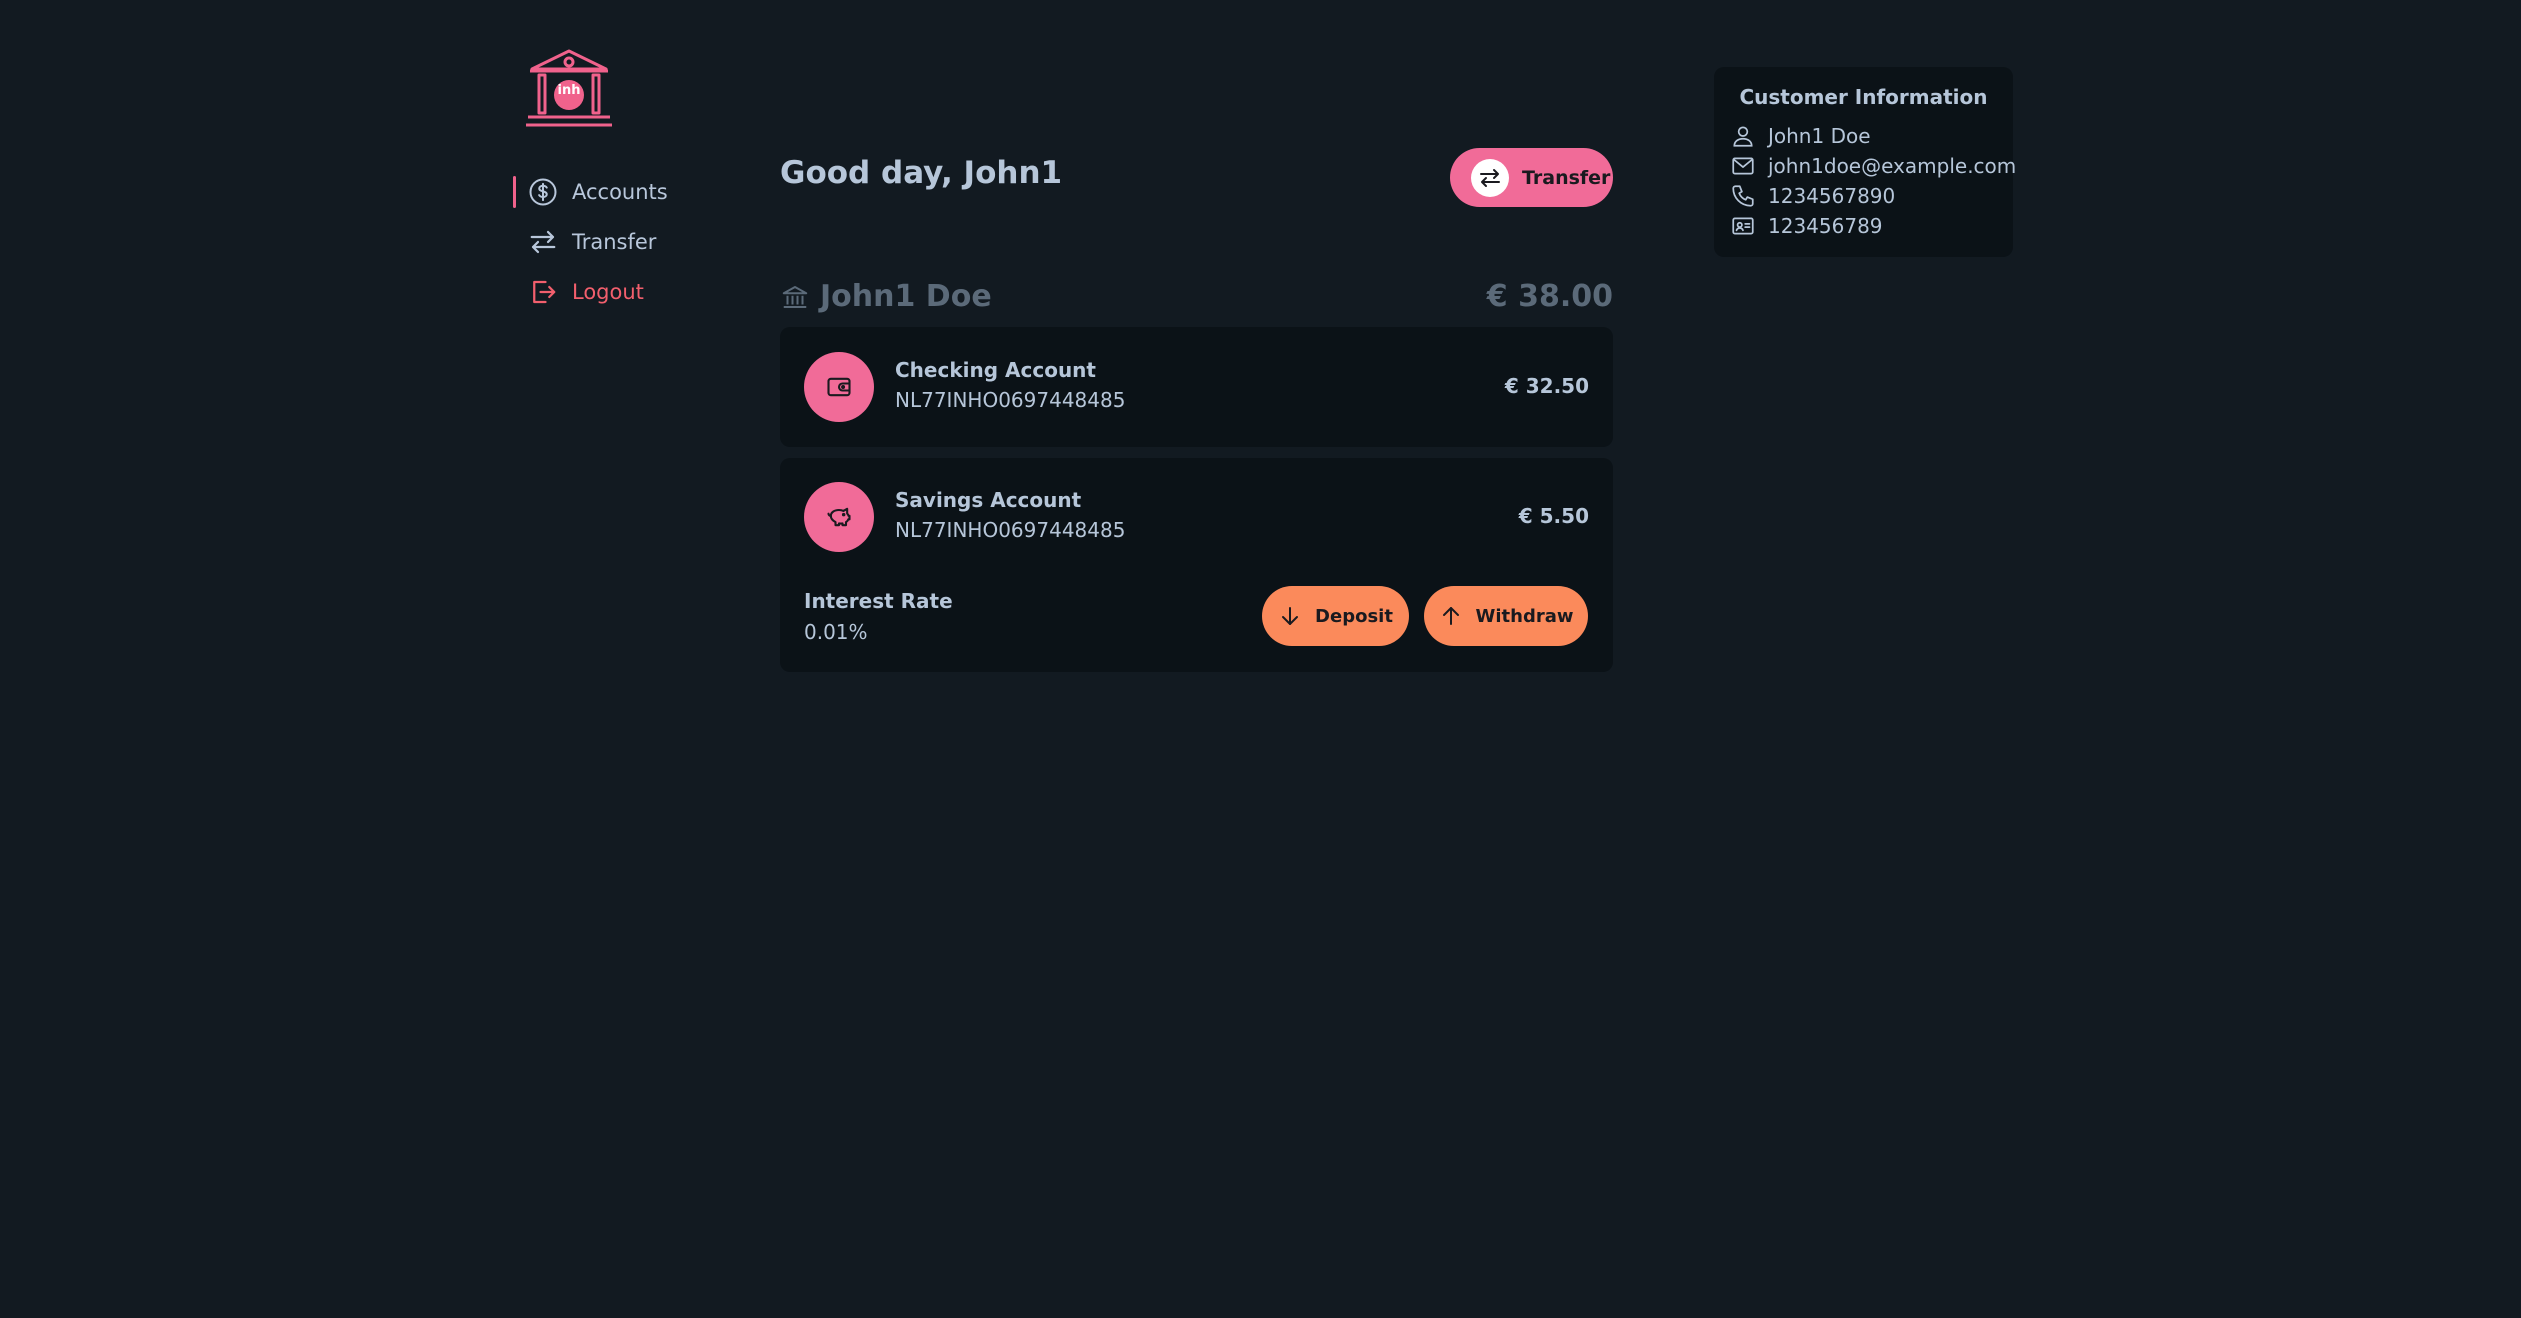  I want to click on sidebar-item-accounts: Accounts, so click(598, 192).